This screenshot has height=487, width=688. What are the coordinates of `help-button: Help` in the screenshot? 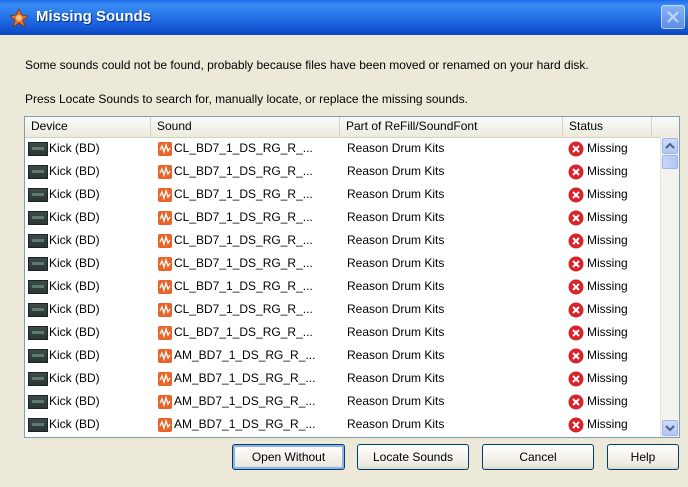 It's located at (643, 457).